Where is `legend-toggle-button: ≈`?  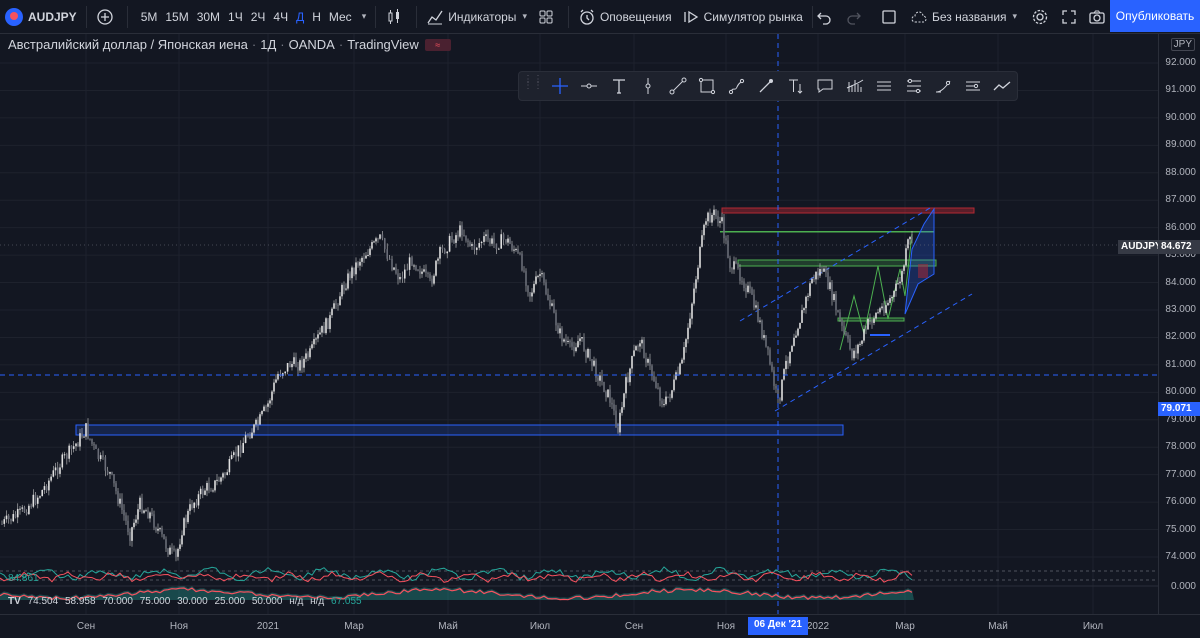 legend-toggle-button: ≈ is located at coordinates (437, 44).